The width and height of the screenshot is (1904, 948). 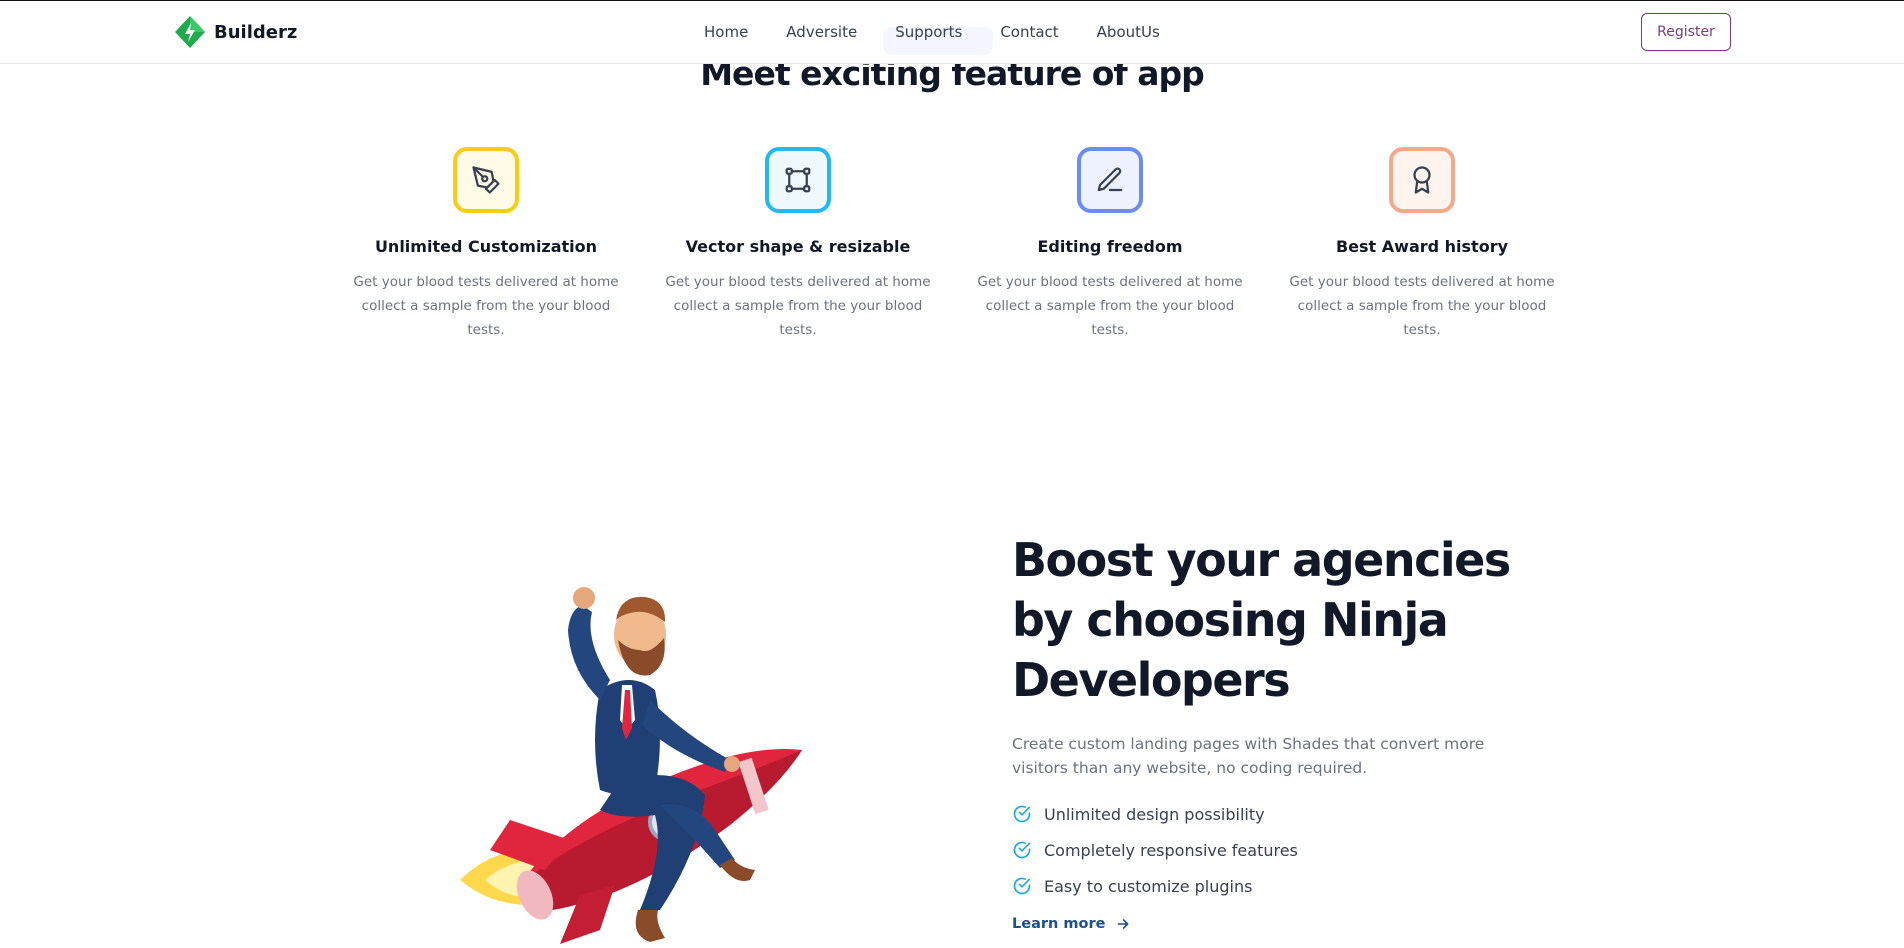 I want to click on rocket-businessman-illustration, so click(x=635, y=747).